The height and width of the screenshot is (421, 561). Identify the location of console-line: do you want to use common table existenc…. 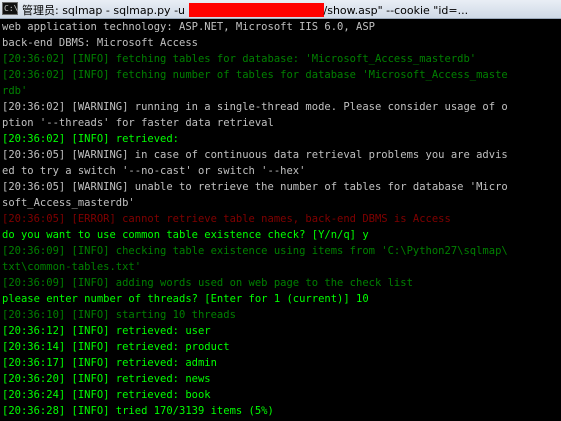
(185, 235).